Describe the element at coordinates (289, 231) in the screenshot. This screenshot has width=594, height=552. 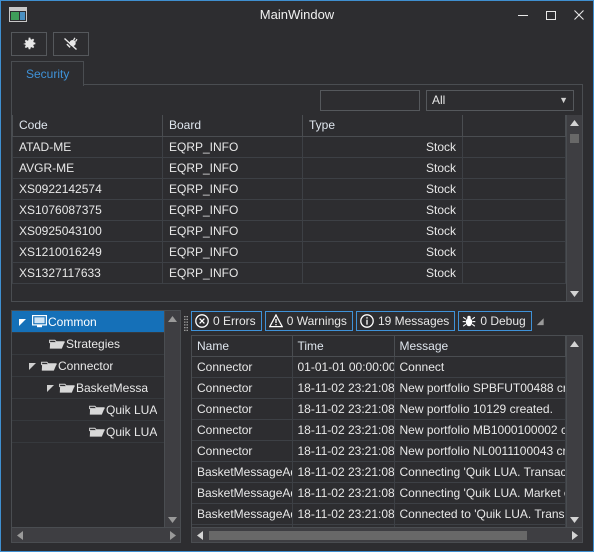
I see `table-row: XS0925043100 EQRP_INFO Stock` at that location.